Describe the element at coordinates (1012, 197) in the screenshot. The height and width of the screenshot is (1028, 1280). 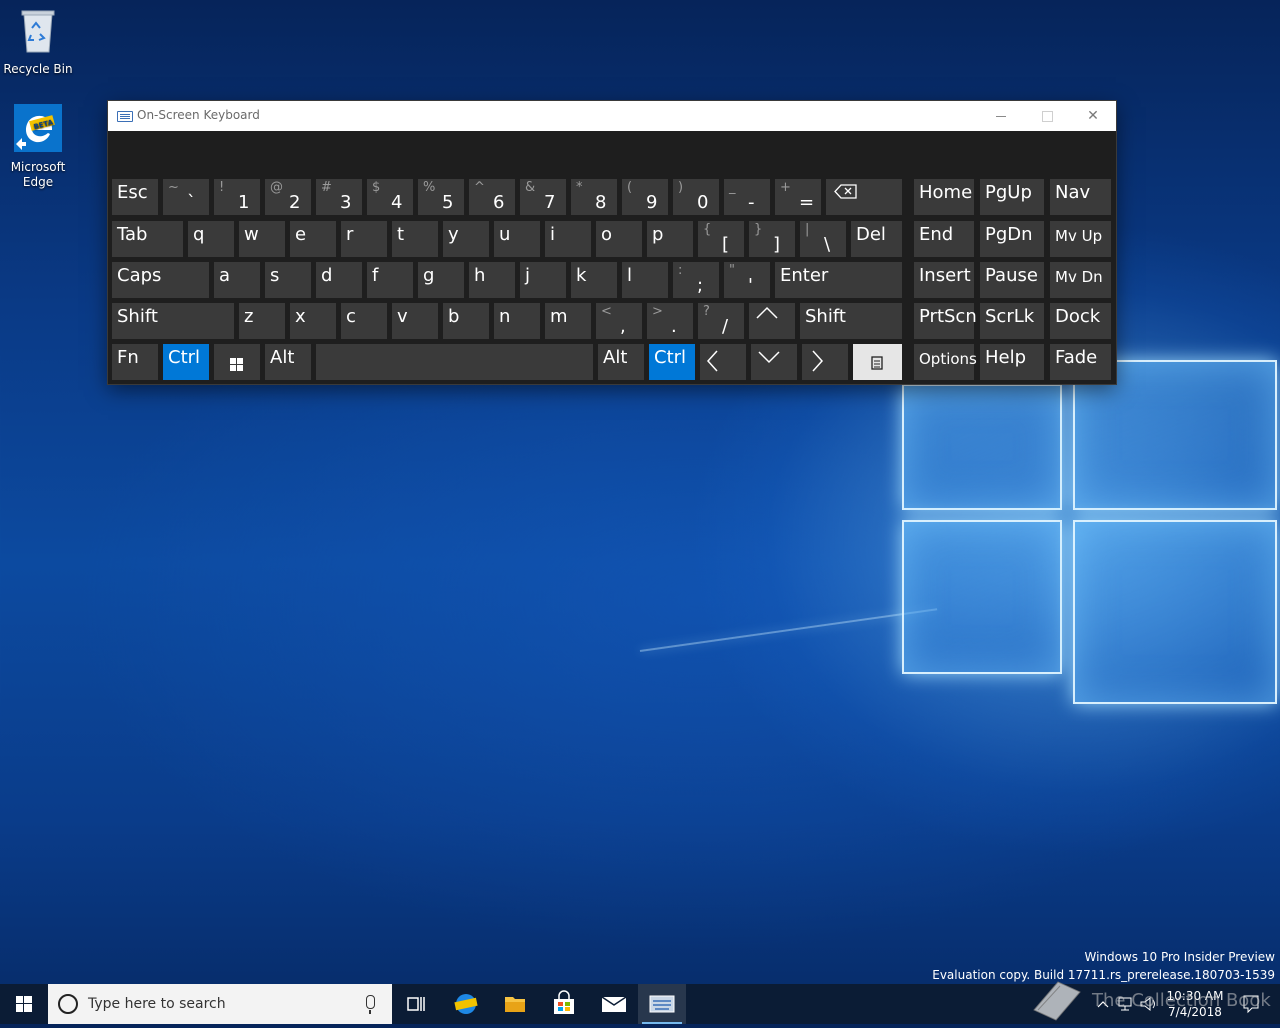
I see `key-pgup: PgUp` at that location.